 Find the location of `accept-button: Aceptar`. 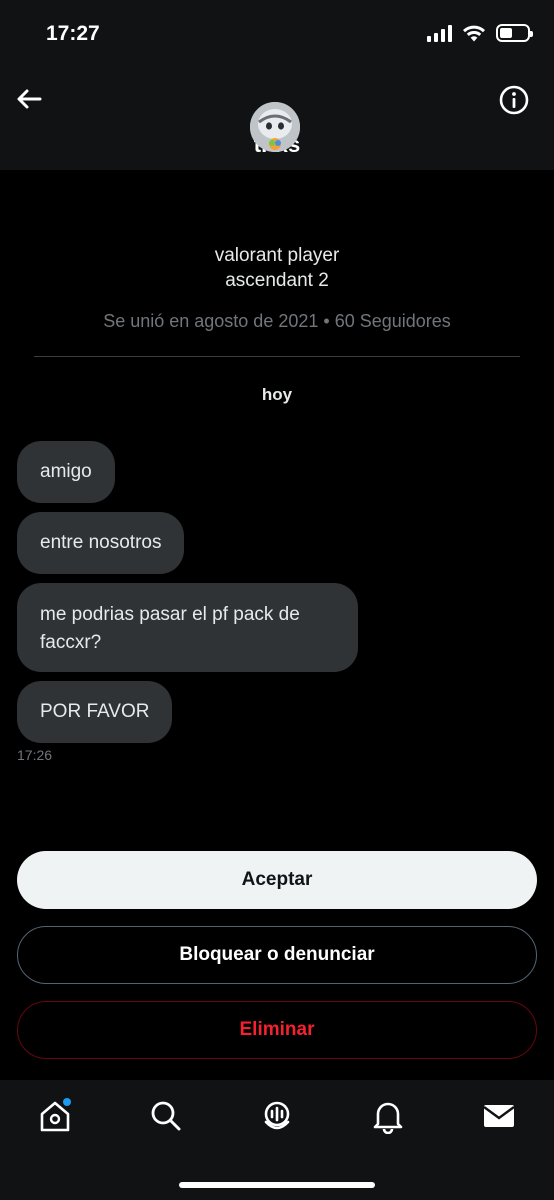

accept-button: Aceptar is located at coordinates (277, 880).